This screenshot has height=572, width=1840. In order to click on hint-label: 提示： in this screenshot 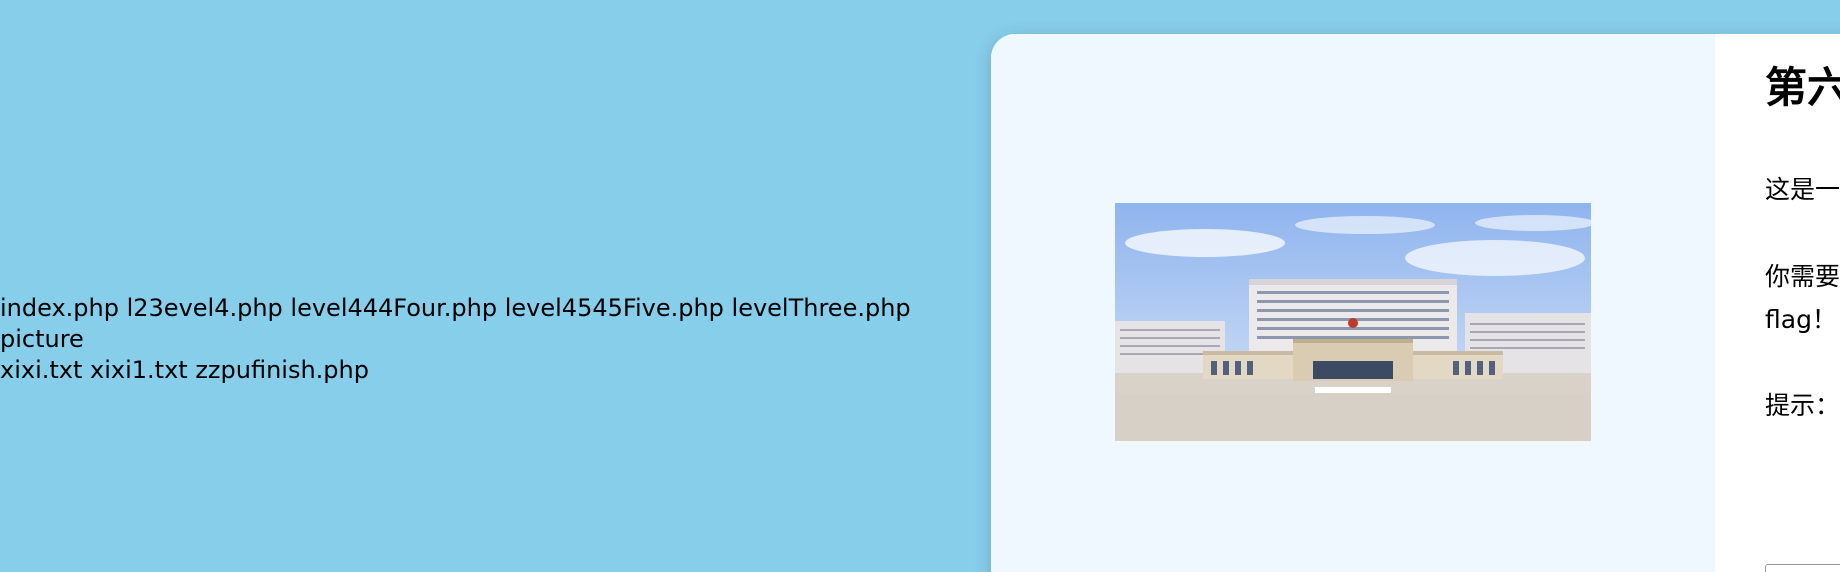, I will do `click(1802, 405)`.